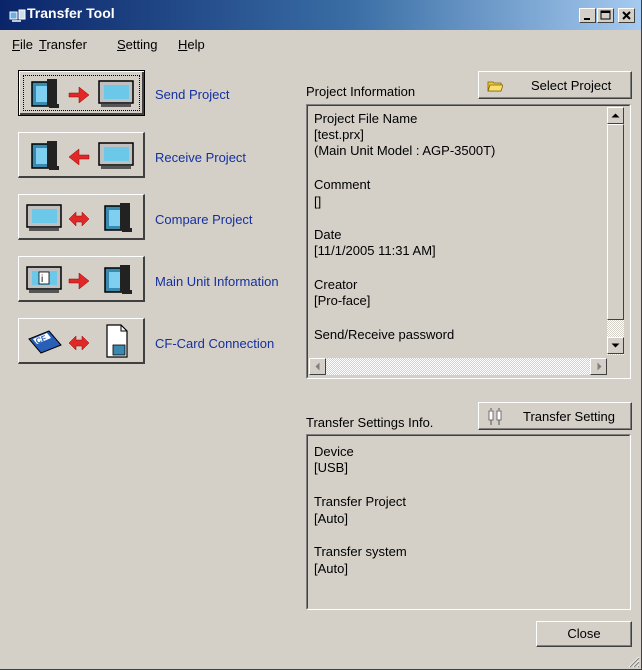 This screenshot has height=670, width=642. What do you see at coordinates (342, 184) in the screenshot?
I see `info-line: Comment` at bounding box center [342, 184].